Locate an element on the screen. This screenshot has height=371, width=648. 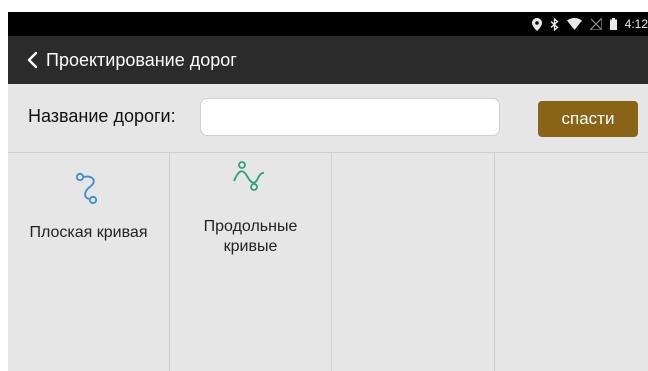
status-icons: 4:12 is located at coordinates (589, 24).